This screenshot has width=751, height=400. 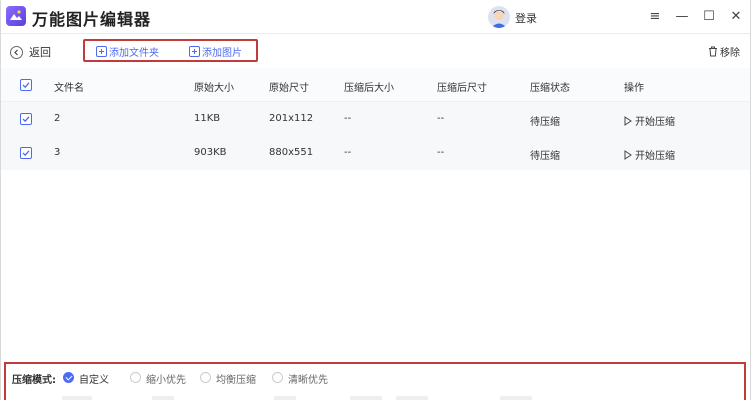 I want to click on add-image-label: 添加图片, so click(x=222, y=53).